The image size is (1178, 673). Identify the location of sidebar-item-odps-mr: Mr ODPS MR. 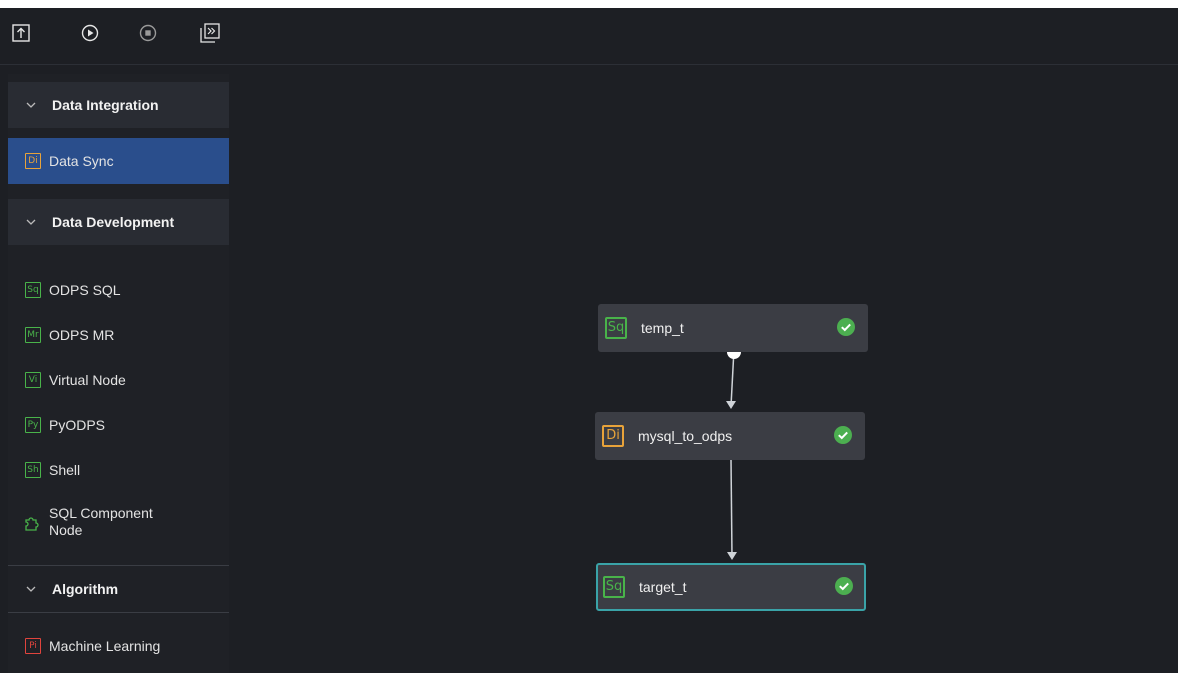
(118, 335).